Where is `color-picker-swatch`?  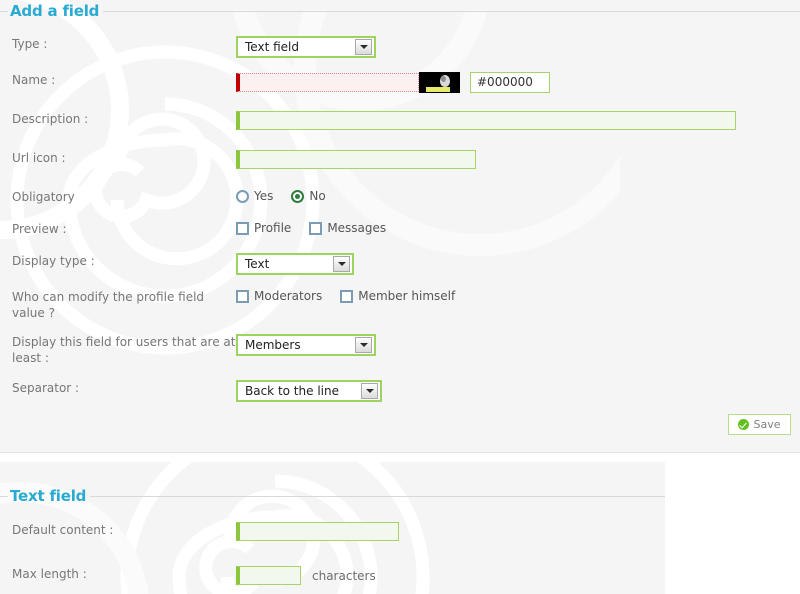 color-picker-swatch is located at coordinates (439, 82).